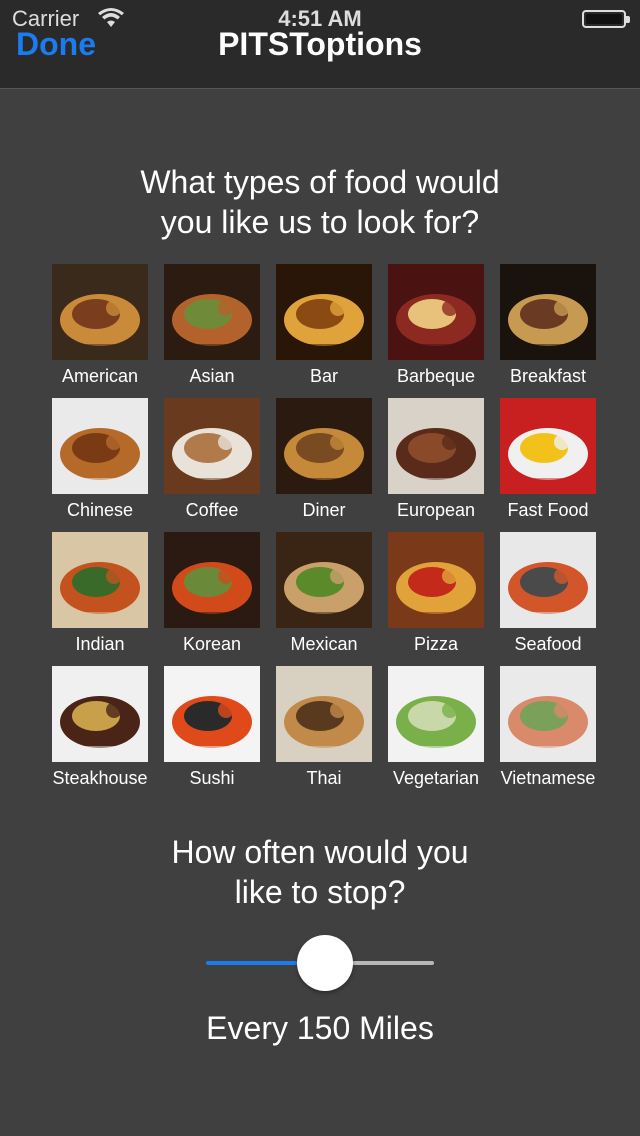 The width and height of the screenshot is (640, 1136). I want to click on food-tile-indian: Indian, so click(100, 593).